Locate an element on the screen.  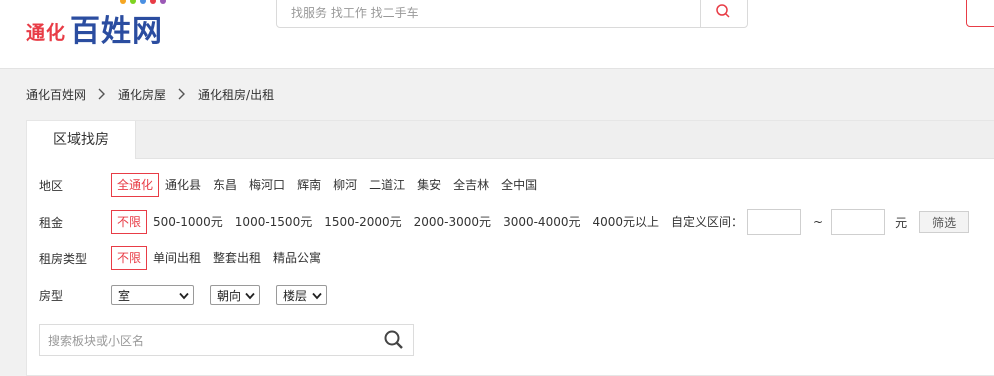
rent-min-input is located at coordinates (774, 222).